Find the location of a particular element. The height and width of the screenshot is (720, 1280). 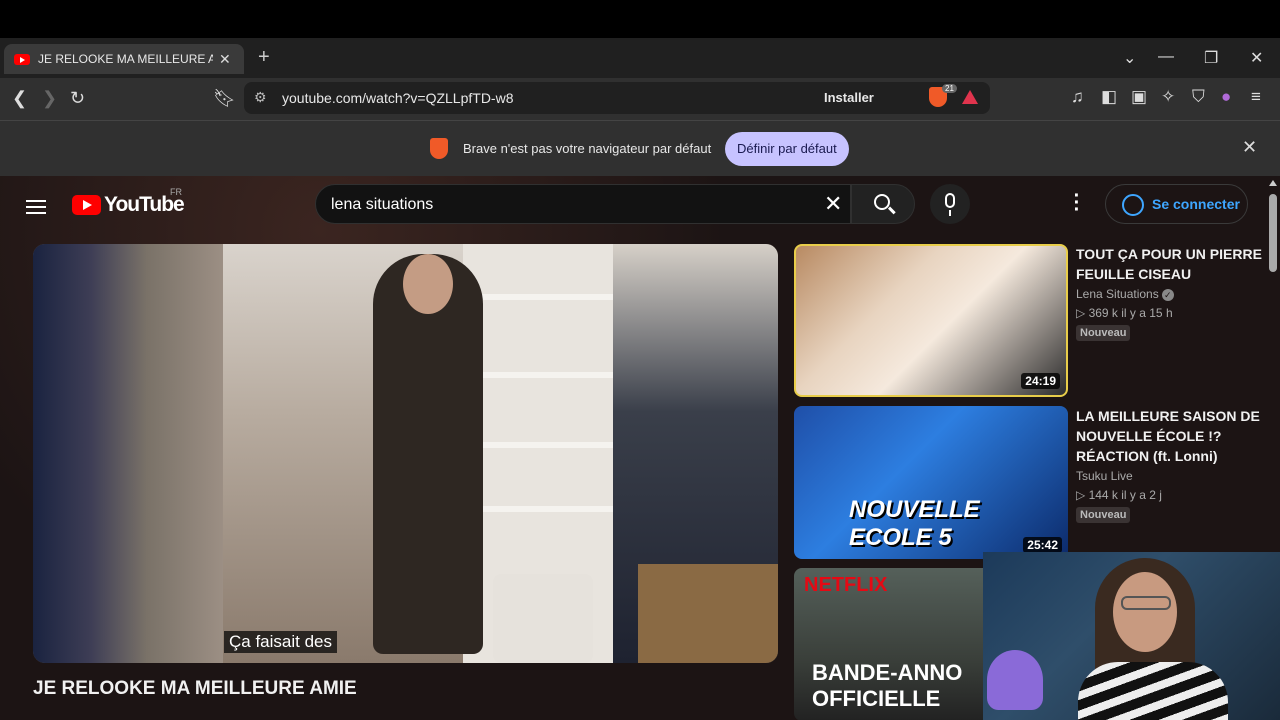

install-button: Installer is located at coordinates (849, 97).